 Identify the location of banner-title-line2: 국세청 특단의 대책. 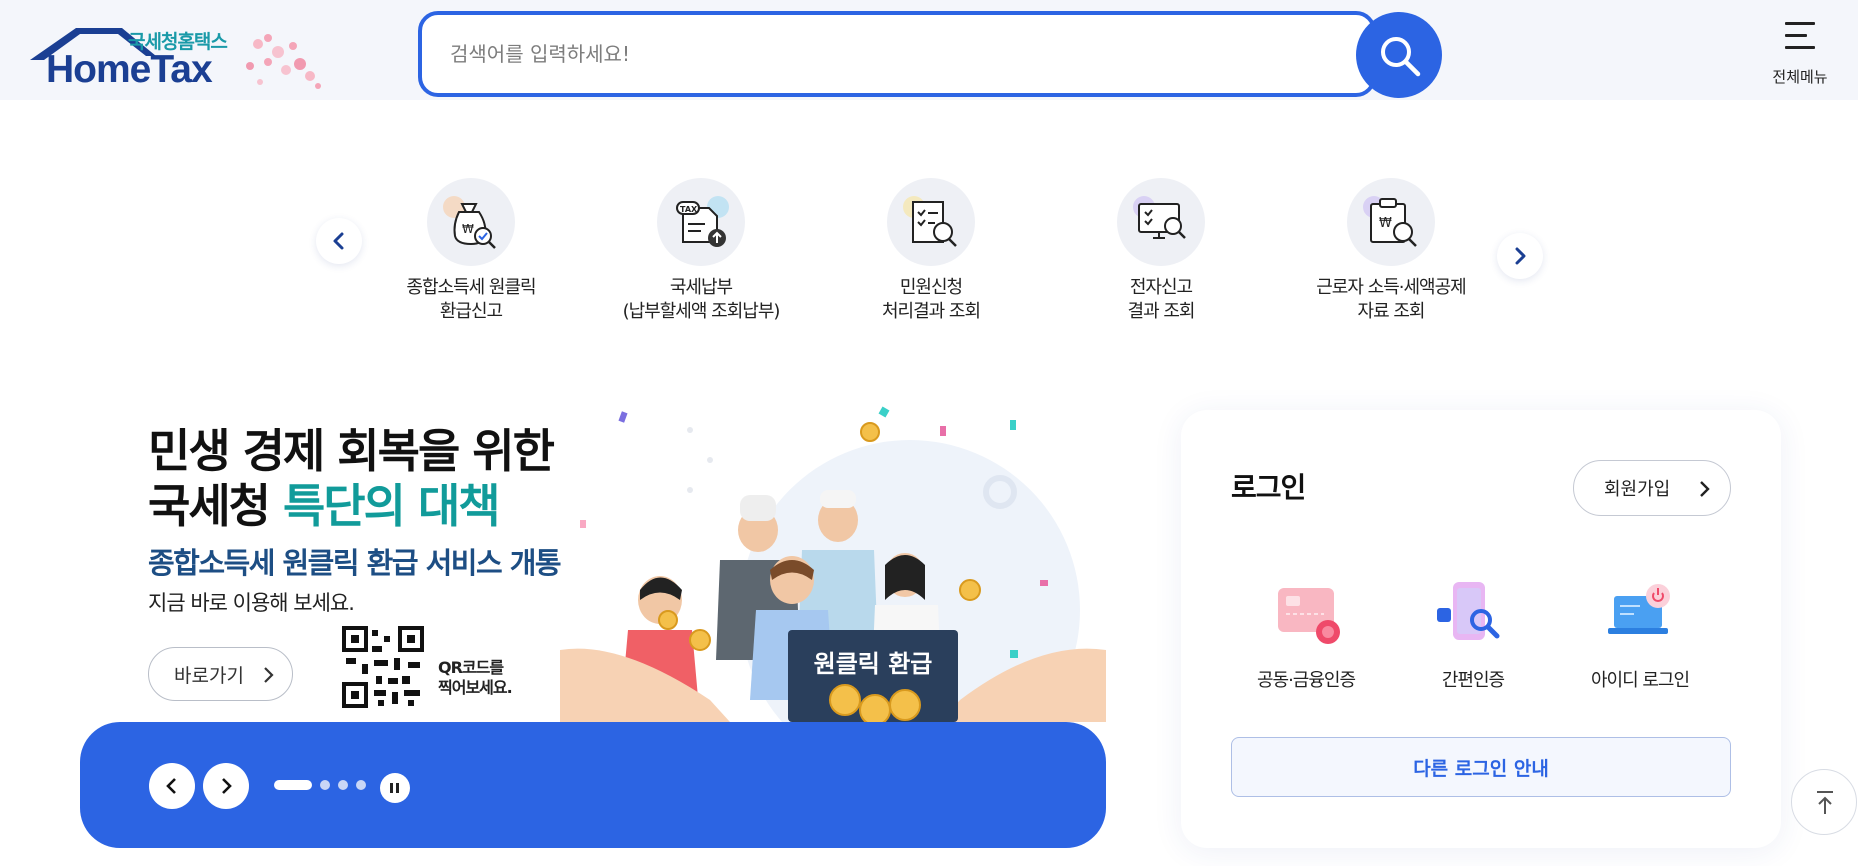
(324, 503).